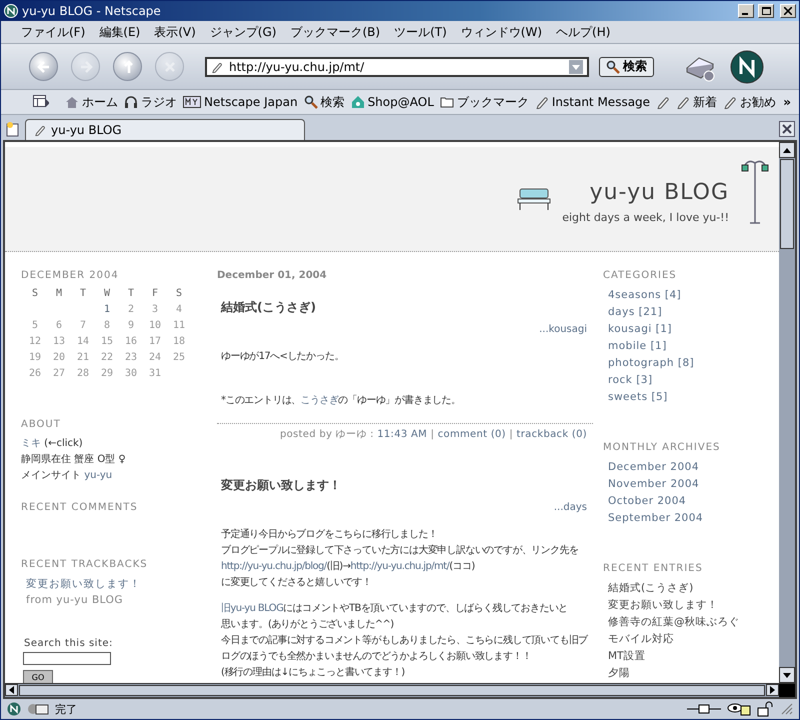 The width and height of the screenshot is (800, 720). I want to click on menu-item: ウィンドウ(W), so click(501, 32).